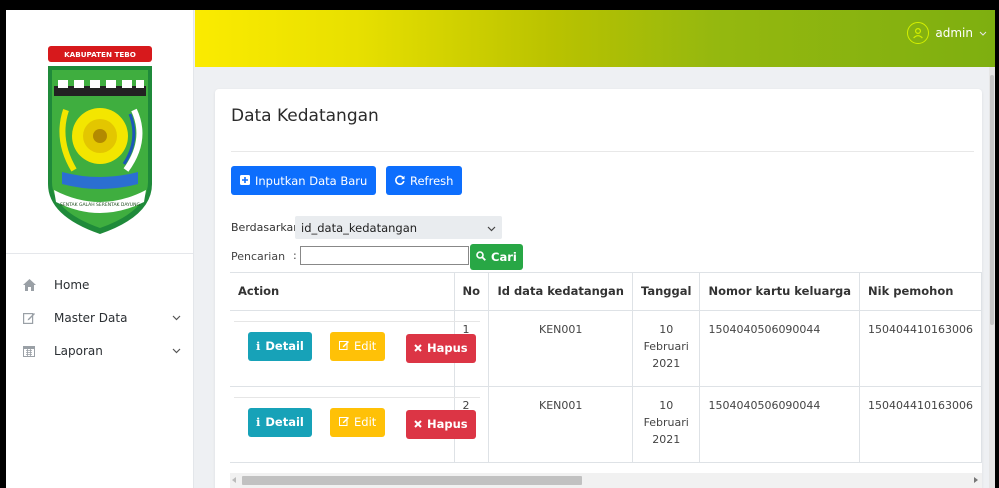 This screenshot has width=999, height=488. What do you see at coordinates (779, 292) in the screenshot?
I see `col-header-kk: Nomor kartu keluarga` at bounding box center [779, 292].